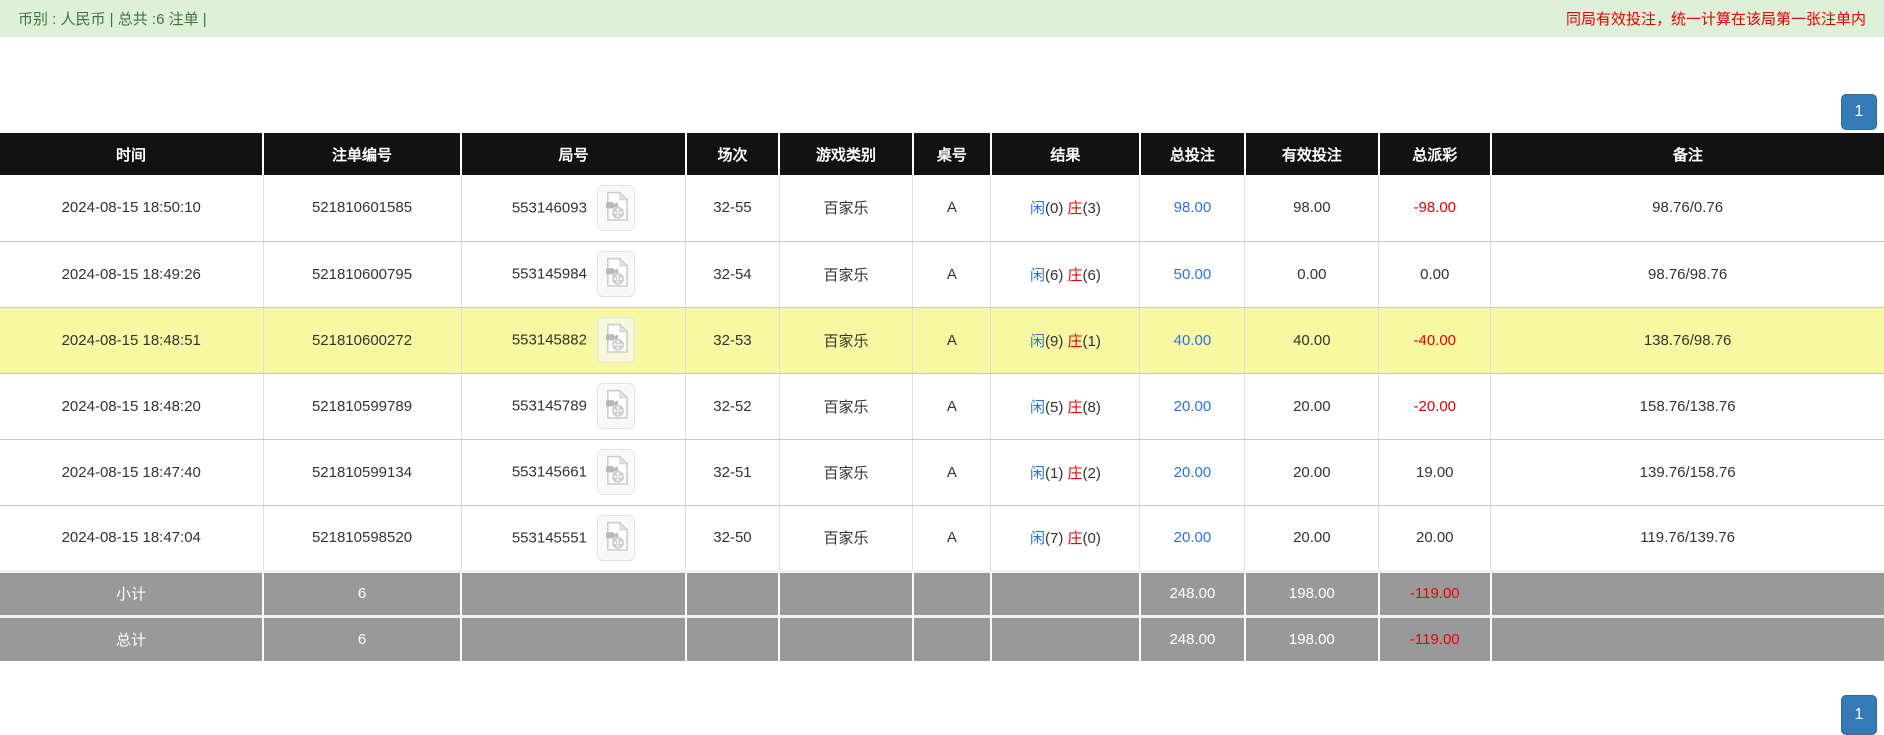 The width and height of the screenshot is (1884, 735). I want to click on cell-payout: 20.00, so click(1435, 538).